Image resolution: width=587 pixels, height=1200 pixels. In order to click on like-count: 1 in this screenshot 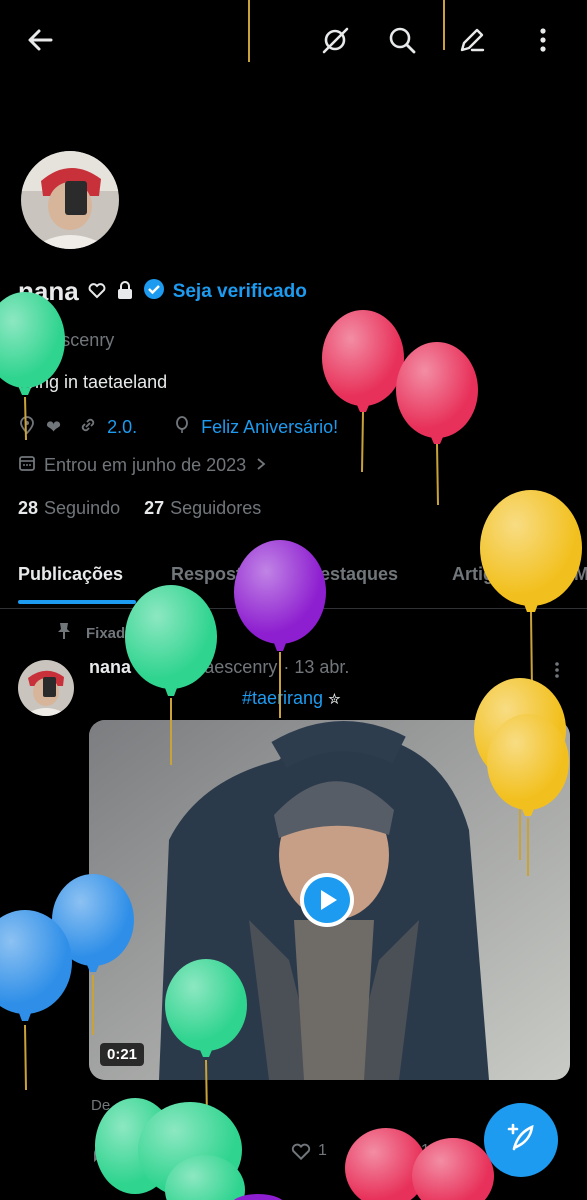, I will do `click(322, 1150)`.